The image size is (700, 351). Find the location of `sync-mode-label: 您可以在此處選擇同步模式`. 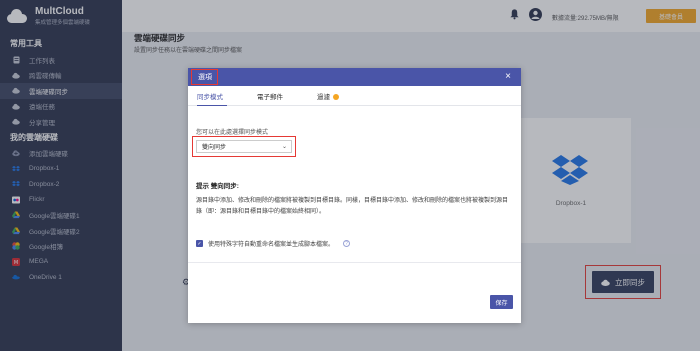

sync-mode-label: 您可以在此處選擇同步模式 is located at coordinates (232, 133).